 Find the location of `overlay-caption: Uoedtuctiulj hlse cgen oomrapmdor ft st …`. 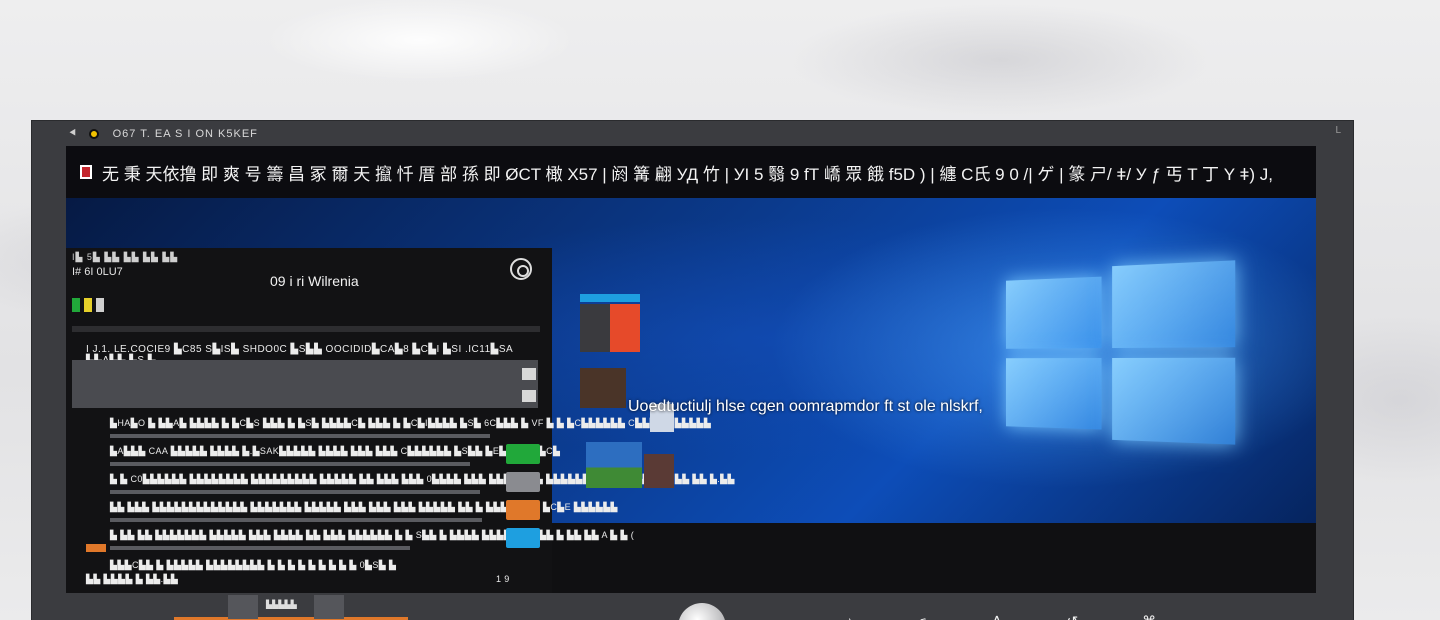

overlay-caption: Uoedtuctiulj hlse cgen oomrapmdor ft st … is located at coordinates (805, 406).